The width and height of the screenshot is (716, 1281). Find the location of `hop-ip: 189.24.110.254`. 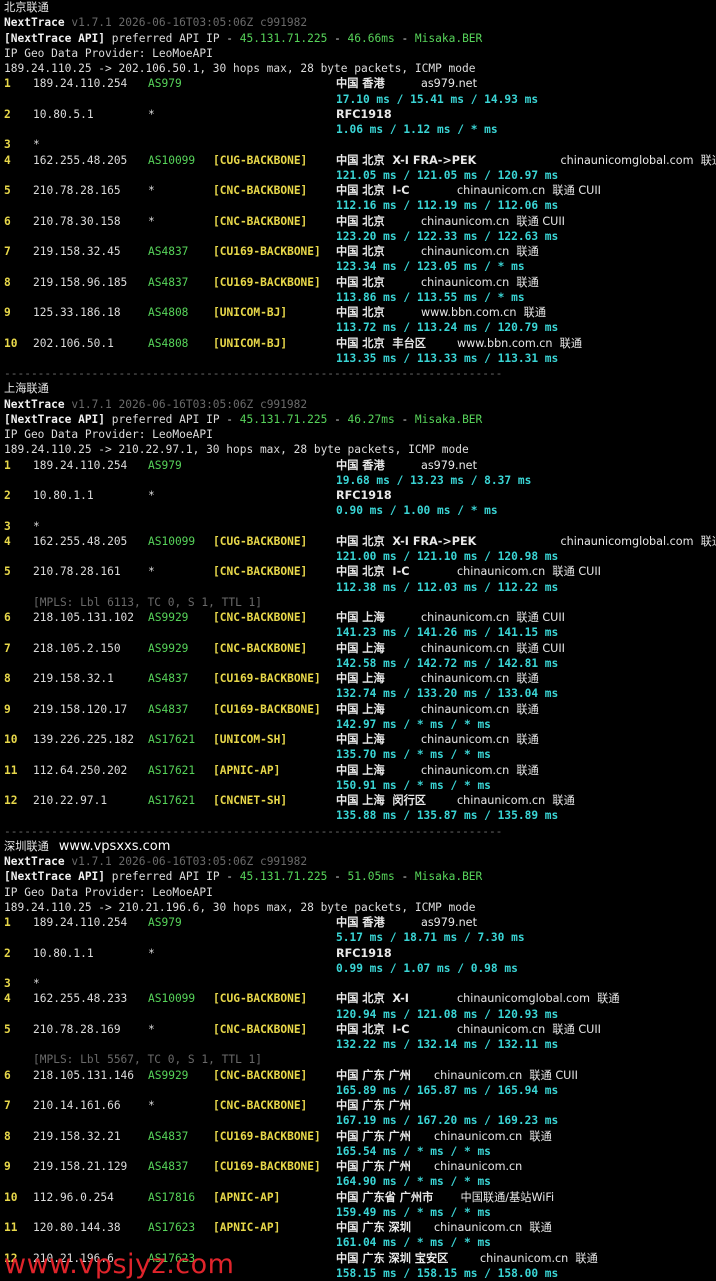

hop-ip: 189.24.110.254 is located at coordinates (80, 83).